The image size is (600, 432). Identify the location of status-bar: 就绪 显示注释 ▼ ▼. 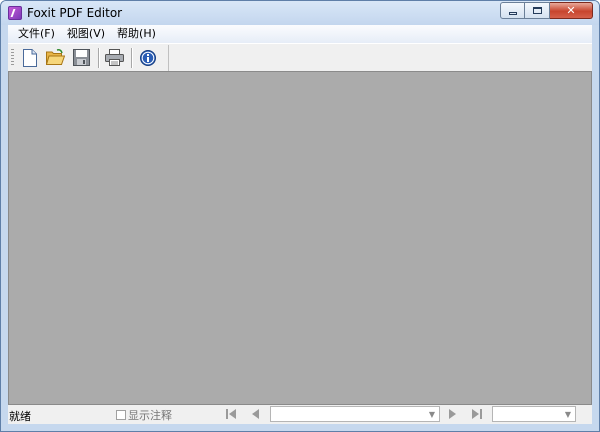
(300, 414).